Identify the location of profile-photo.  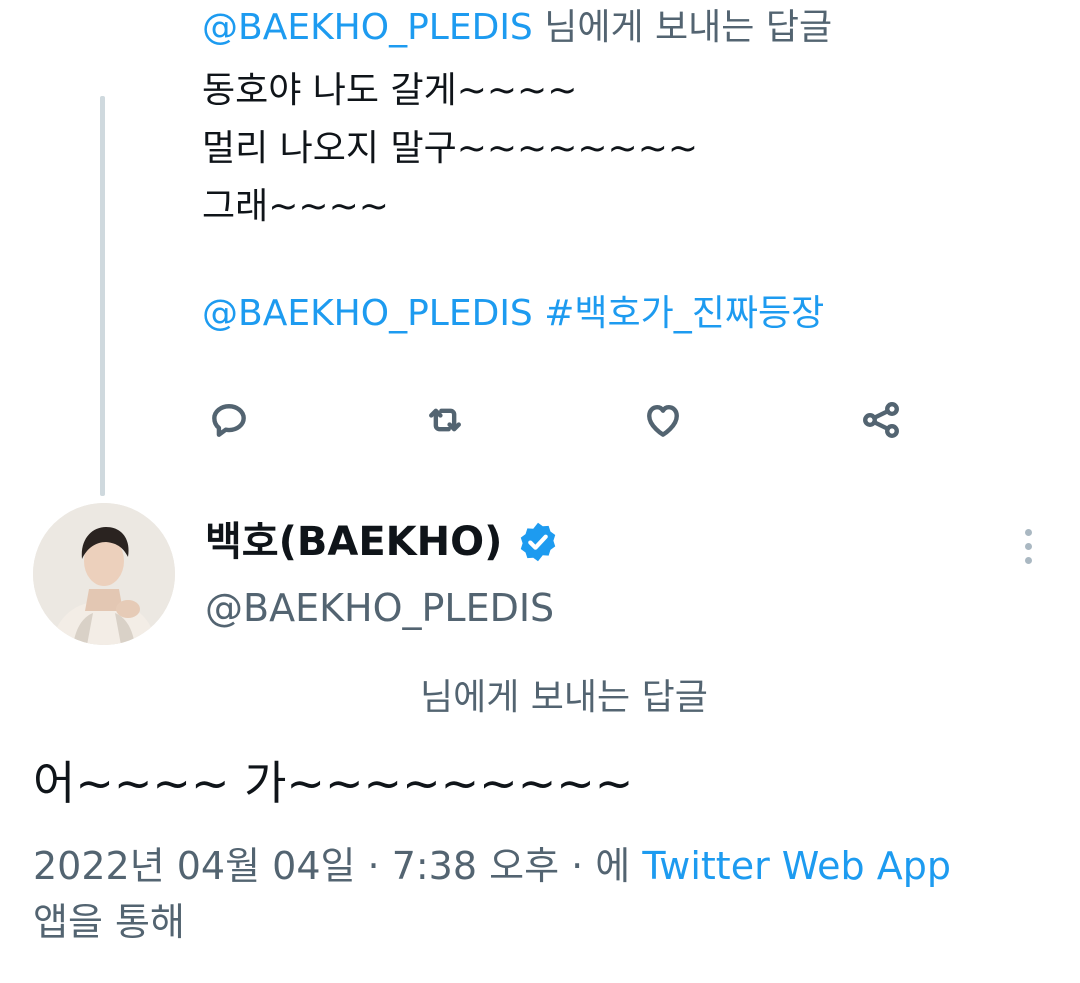
(104, 574).